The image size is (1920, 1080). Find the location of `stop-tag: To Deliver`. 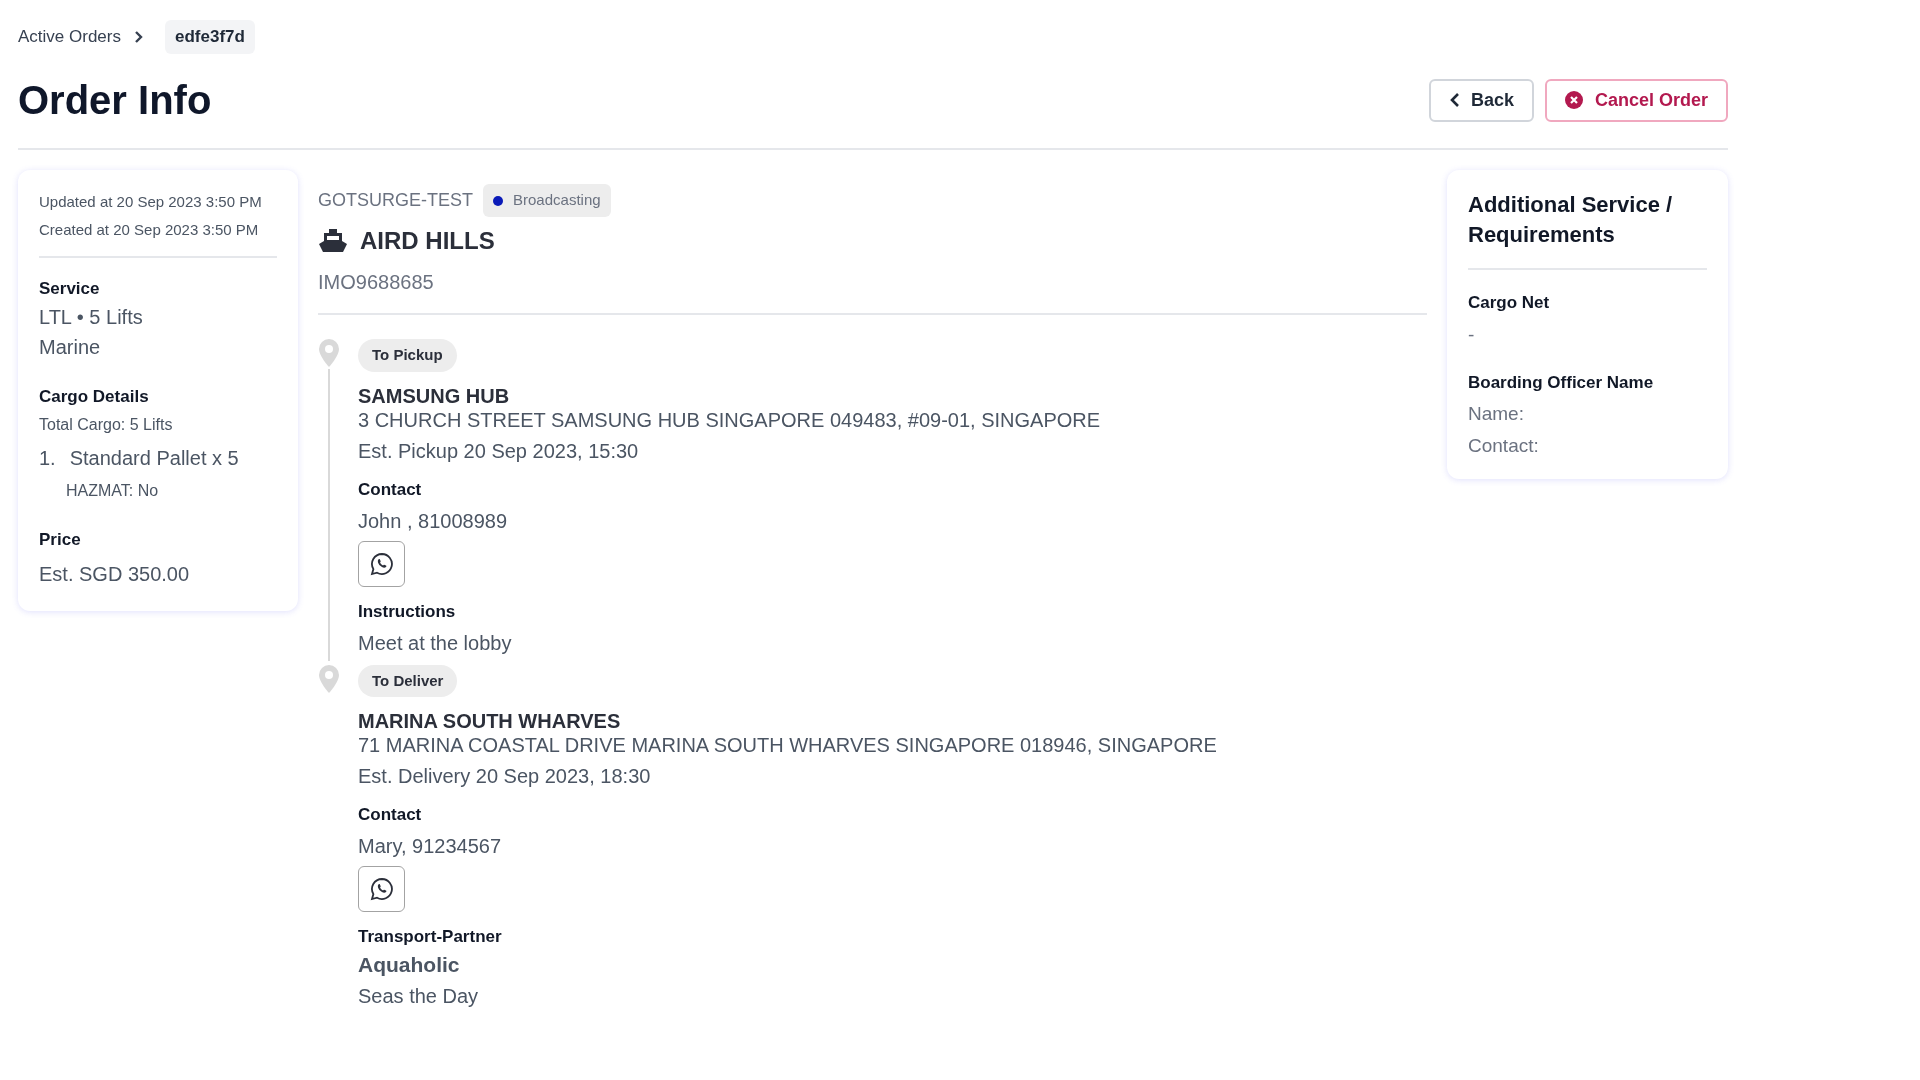

stop-tag: To Deliver is located at coordinates (408, 680).